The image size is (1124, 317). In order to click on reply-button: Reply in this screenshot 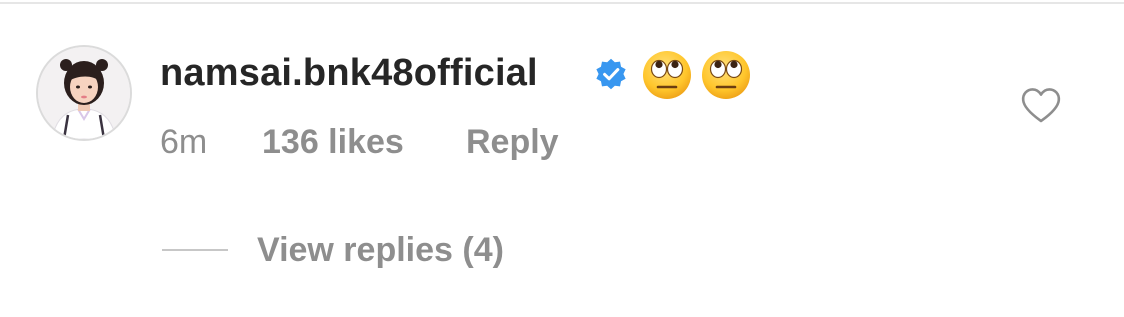, I will do `click(512, 142)`.